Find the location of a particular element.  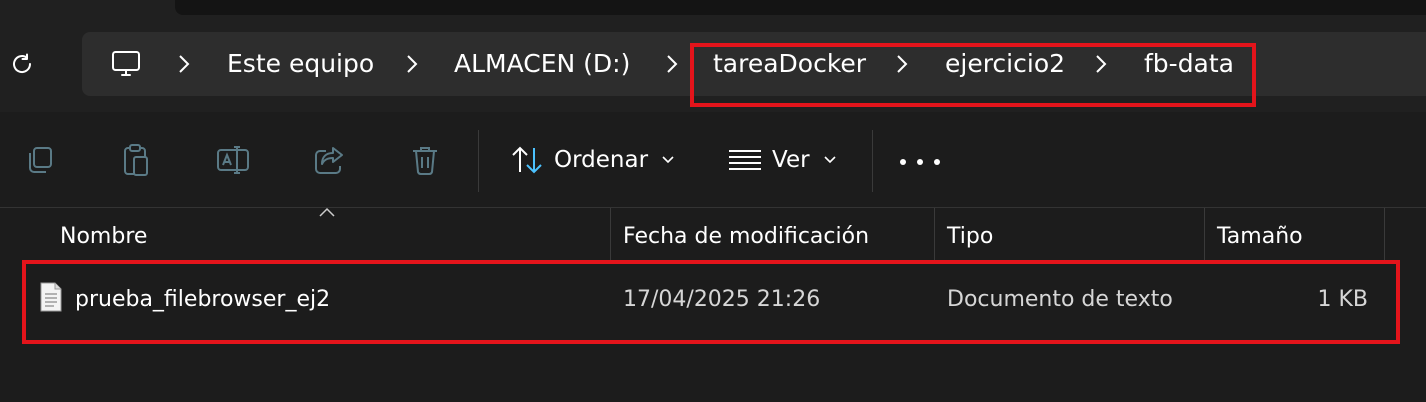

path-highlight-box is located at coordinates (973, 75).